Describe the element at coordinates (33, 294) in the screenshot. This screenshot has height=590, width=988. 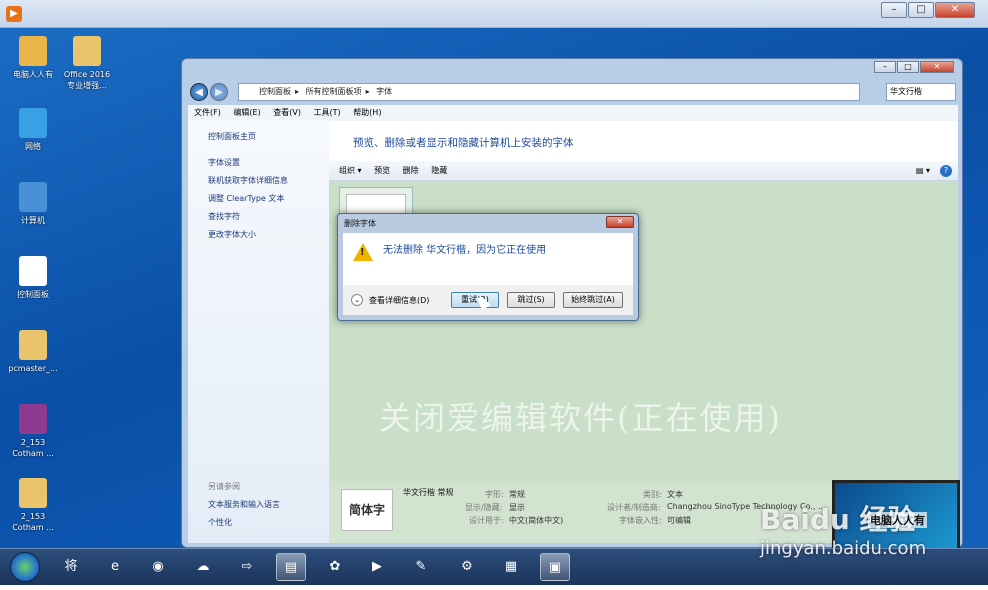
I see `desktop-icon-label: 控制面板` at that location.